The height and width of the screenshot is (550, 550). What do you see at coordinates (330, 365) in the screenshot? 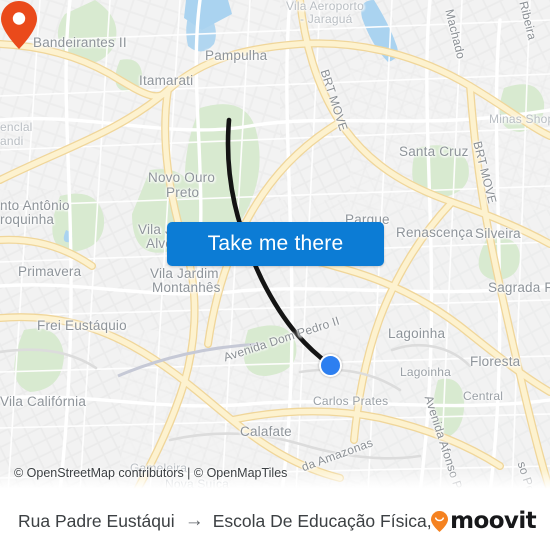
I see `location-dot-icon` at bounding box center [330, 365].